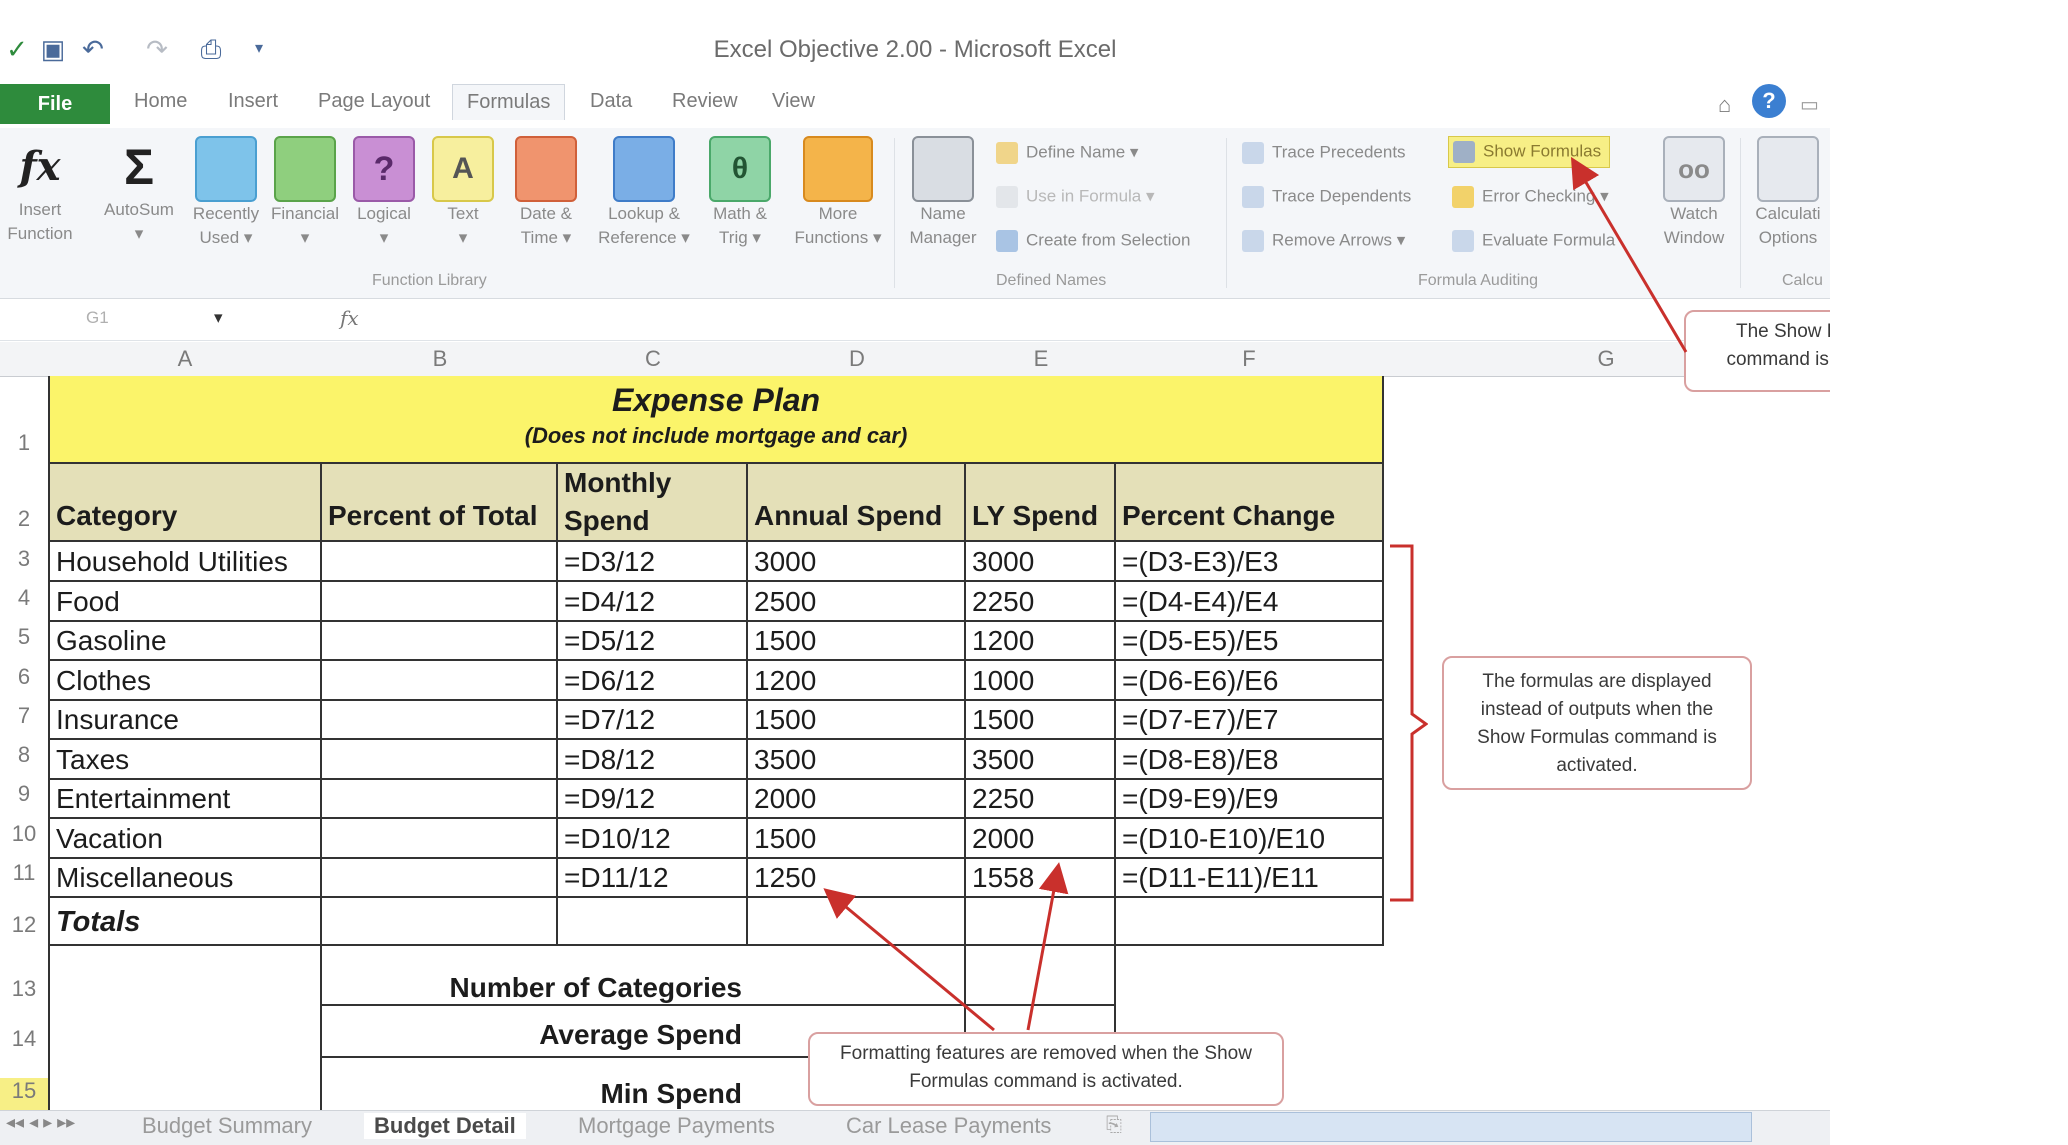 This screenshot has width=2068, height=1145. What do you see at coordinates (1047, 946) in the screenshot?
I see `arrow-ly-spend` at bounding box center [1047, 946].